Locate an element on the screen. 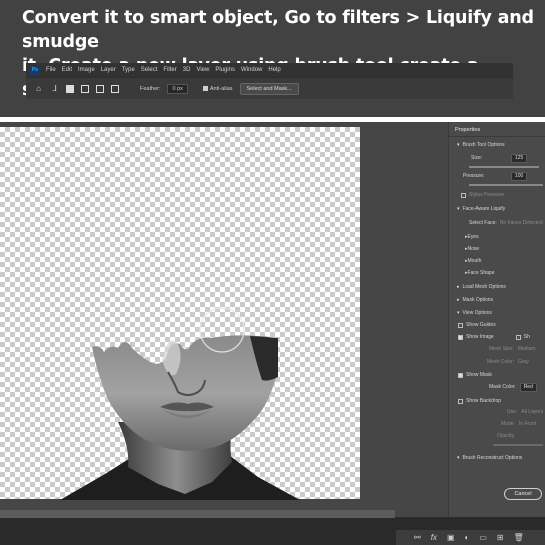 This screenshot has width=545, height=545. face-shape-label: Face Shape is located at coordinates (481, 273).